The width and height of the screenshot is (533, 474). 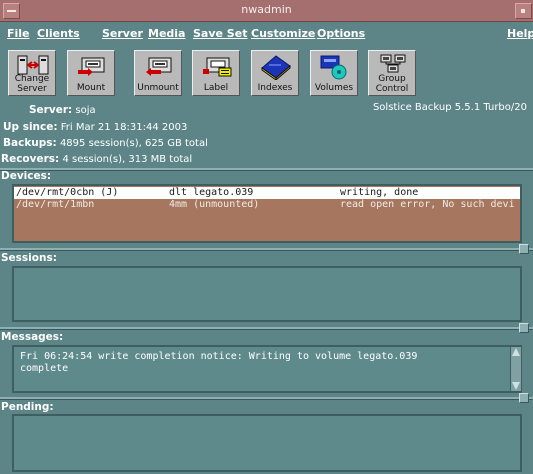 I want to click on label-label: Label, so click(x=216, y=88).